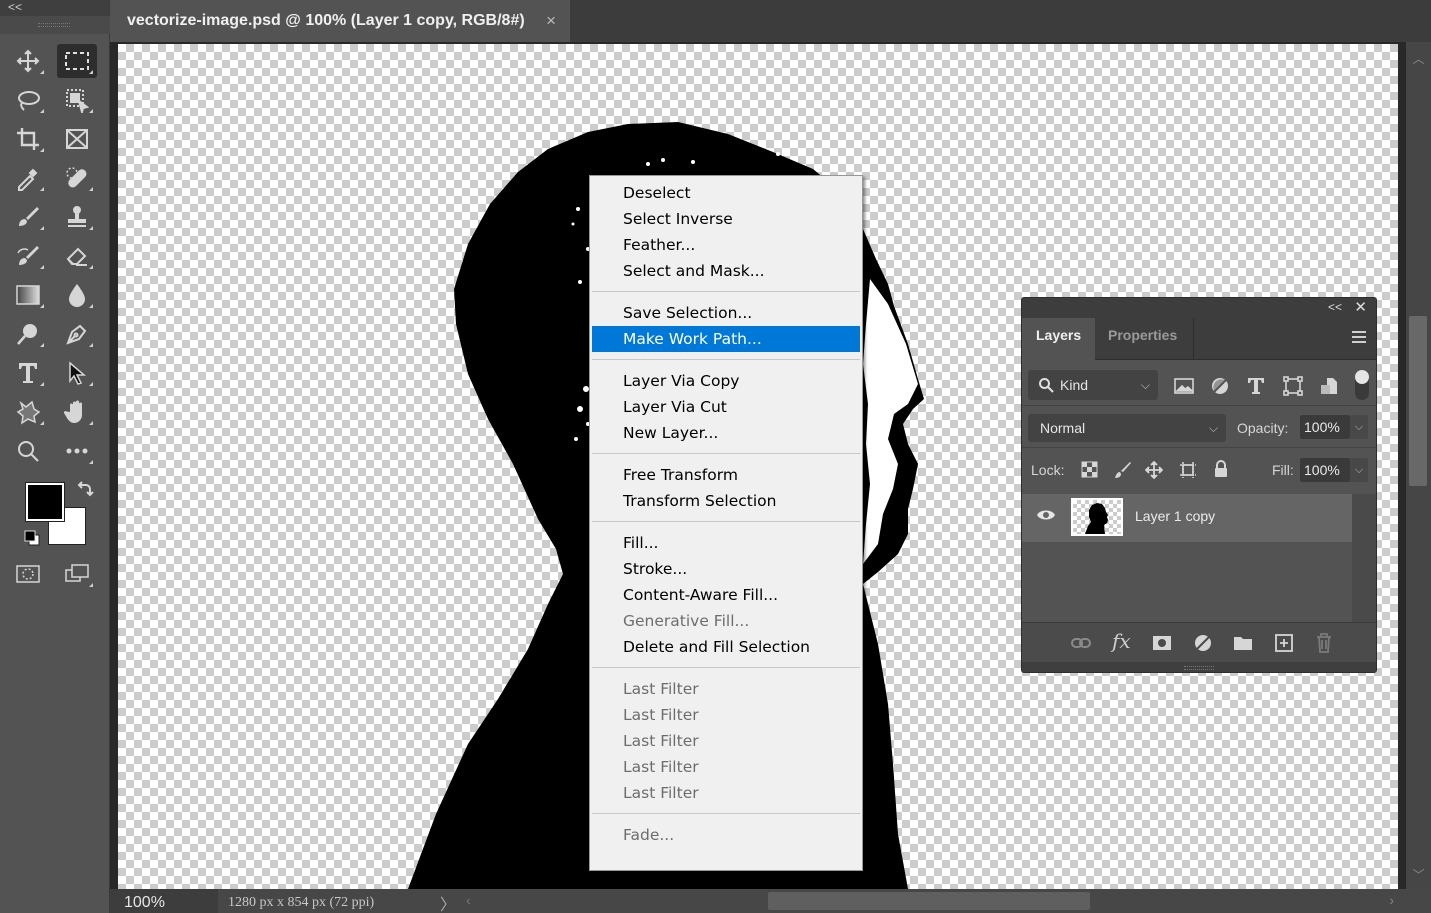 Image resolution: width=1431 pixels, height=913 pixels. I want to click on smart-object-icon, so click(1329, 386).